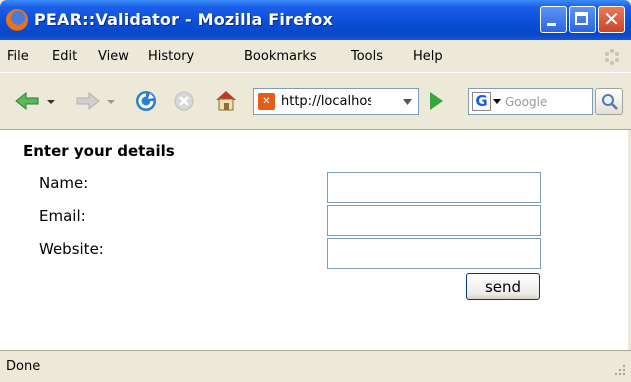 The width and height of the screenshot is (631, 382). Describe the element at coordinates (367, 56) in the screenshot. I see `menu-tools: Tools` at that location.